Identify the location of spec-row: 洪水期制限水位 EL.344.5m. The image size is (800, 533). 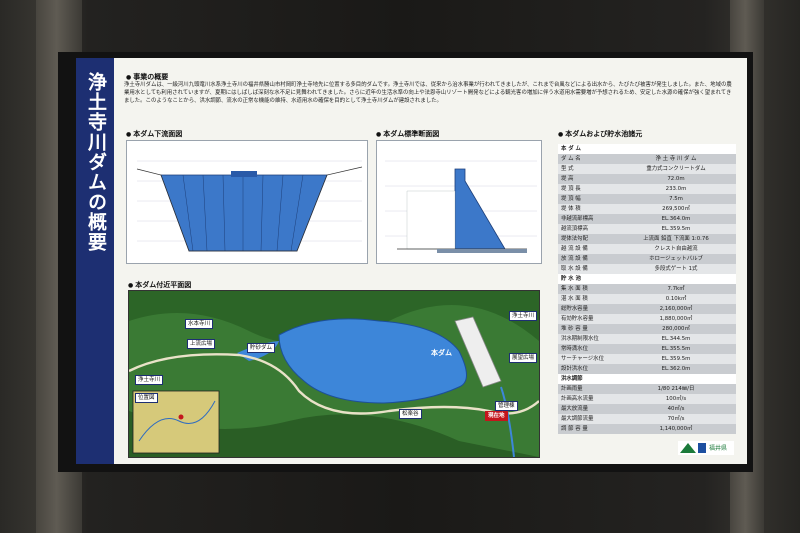
(647, 339).